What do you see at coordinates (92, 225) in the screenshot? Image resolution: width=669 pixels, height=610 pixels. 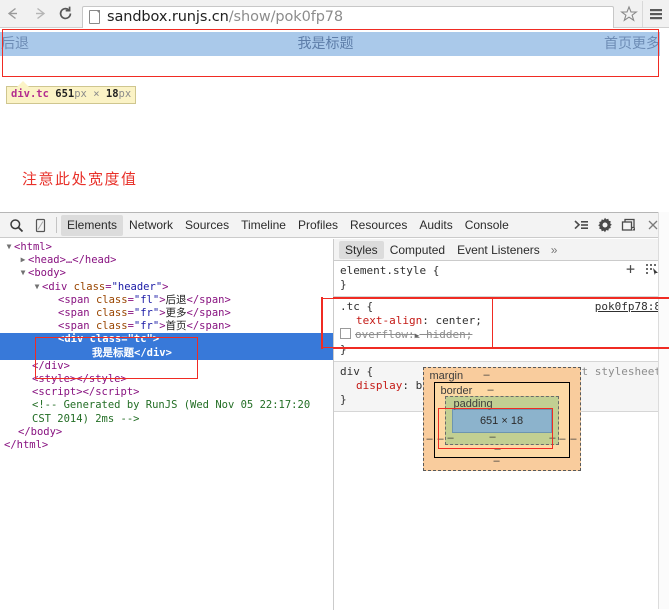 I see `tab-elements: Elements` at bounding box center [92, 225].